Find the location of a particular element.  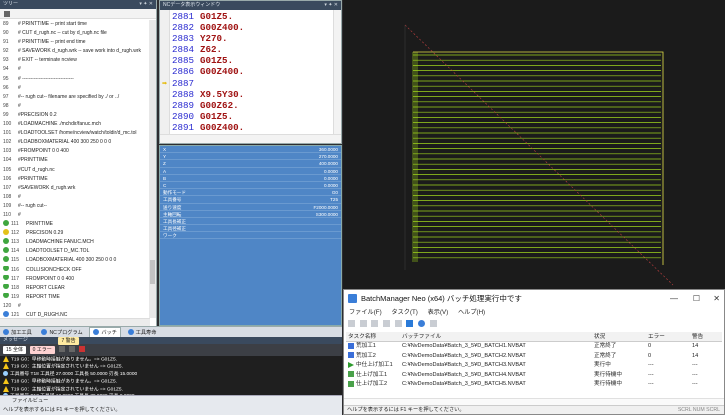

nc-code-scrollbar is located at coordinates (337, 72).